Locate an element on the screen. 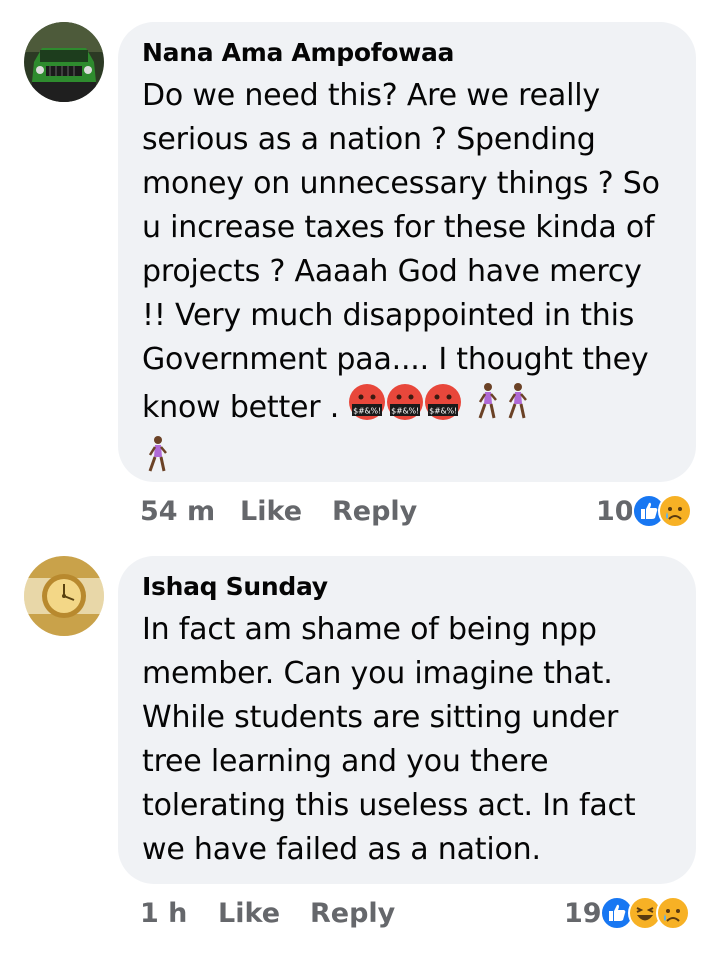 The image size is (720, 960). gold-watch-avatar-icon is located at coordinates (64, 596).